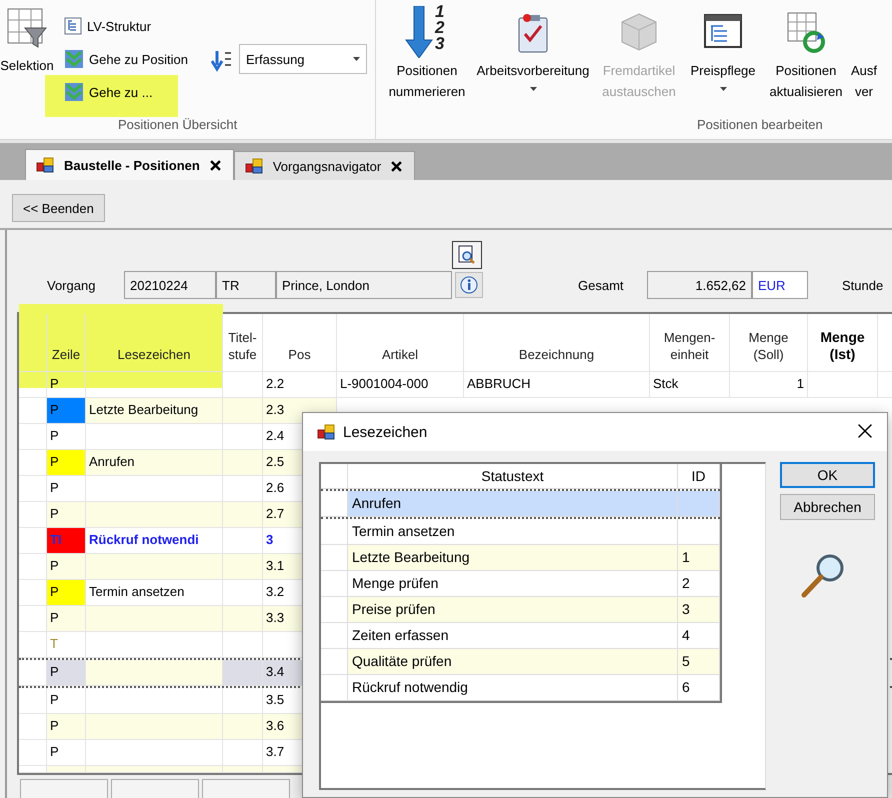  What do you see at coordinates (129, 164) in the screenshot?
I see `document-tab: Baustelle - Positionen` at bounding box center [129, 164].